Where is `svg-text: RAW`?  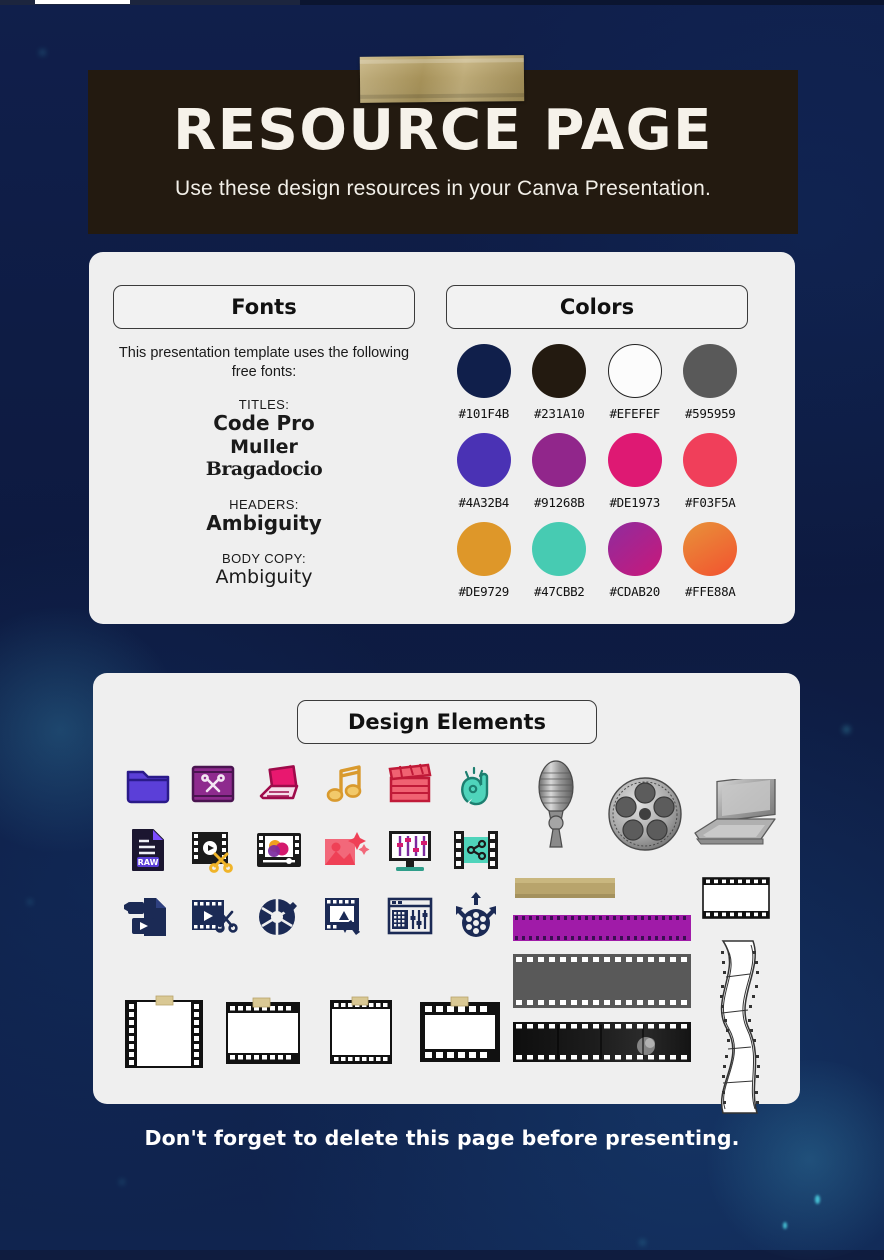 svg-text: RAW is located at coordinates (147, 862).